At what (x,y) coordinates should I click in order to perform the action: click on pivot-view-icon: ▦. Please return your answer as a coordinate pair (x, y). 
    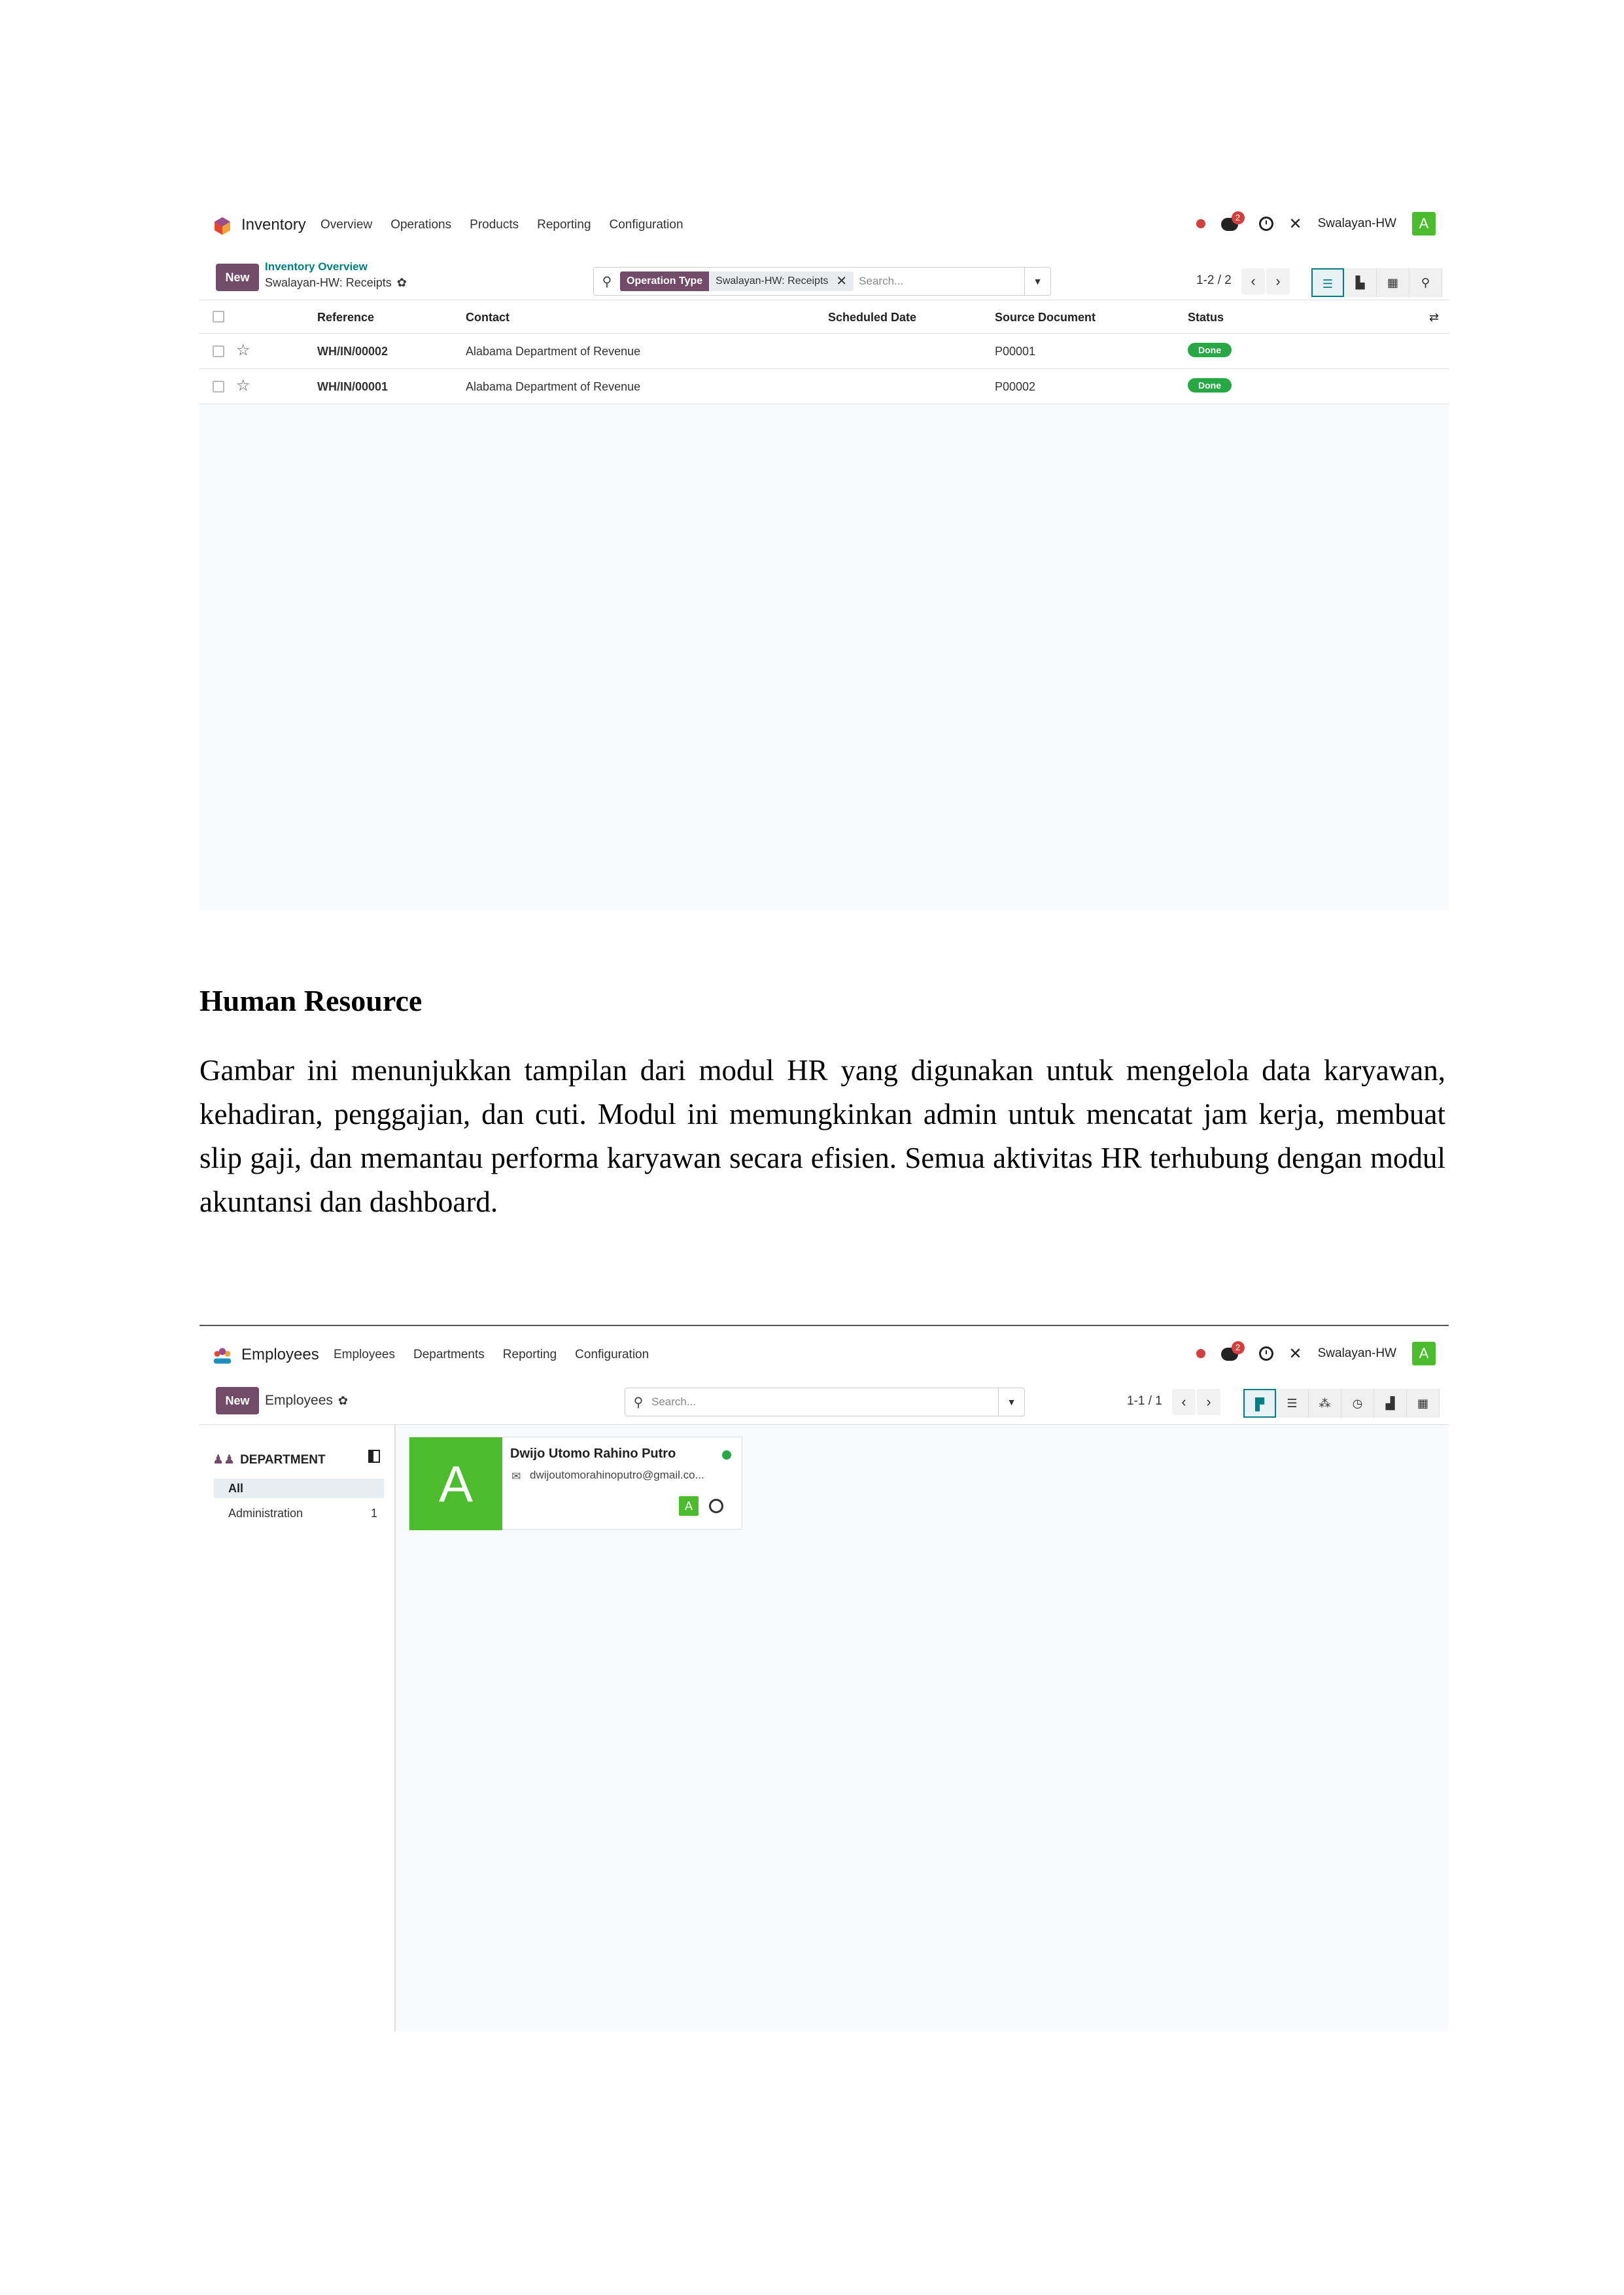
    Looking at the image, I should click on (1423, 1403).